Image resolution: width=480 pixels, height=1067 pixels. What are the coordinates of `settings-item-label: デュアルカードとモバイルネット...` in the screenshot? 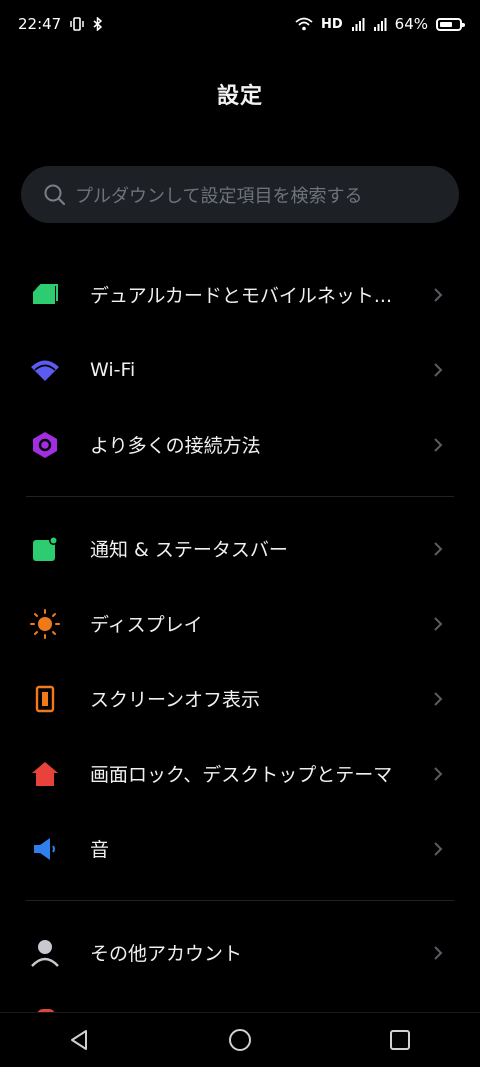 It's located at (241, 296).